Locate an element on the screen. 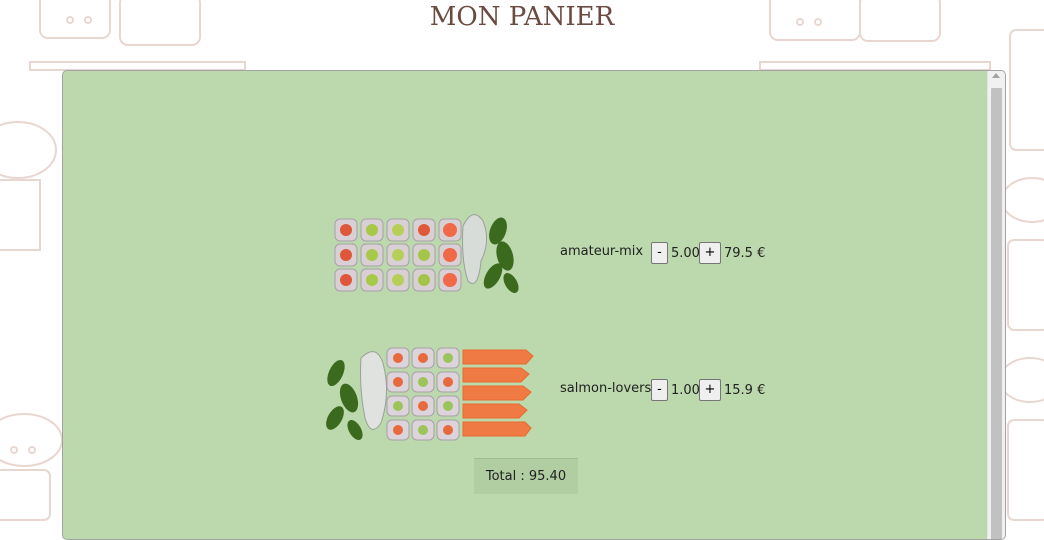  item-name: salmon-lovers is located at coordinates (606, 388).